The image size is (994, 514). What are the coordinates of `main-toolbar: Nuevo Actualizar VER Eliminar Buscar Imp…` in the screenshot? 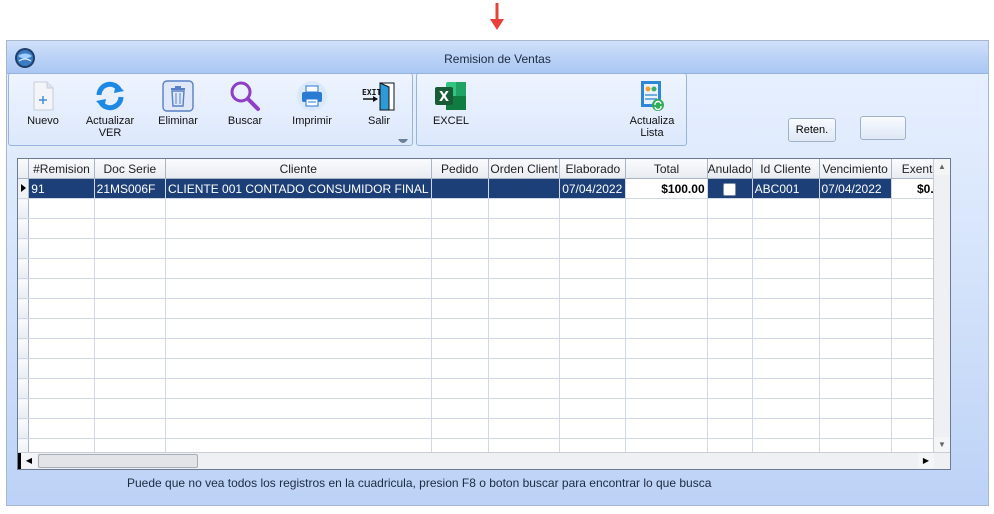 It's located at (210, 109).